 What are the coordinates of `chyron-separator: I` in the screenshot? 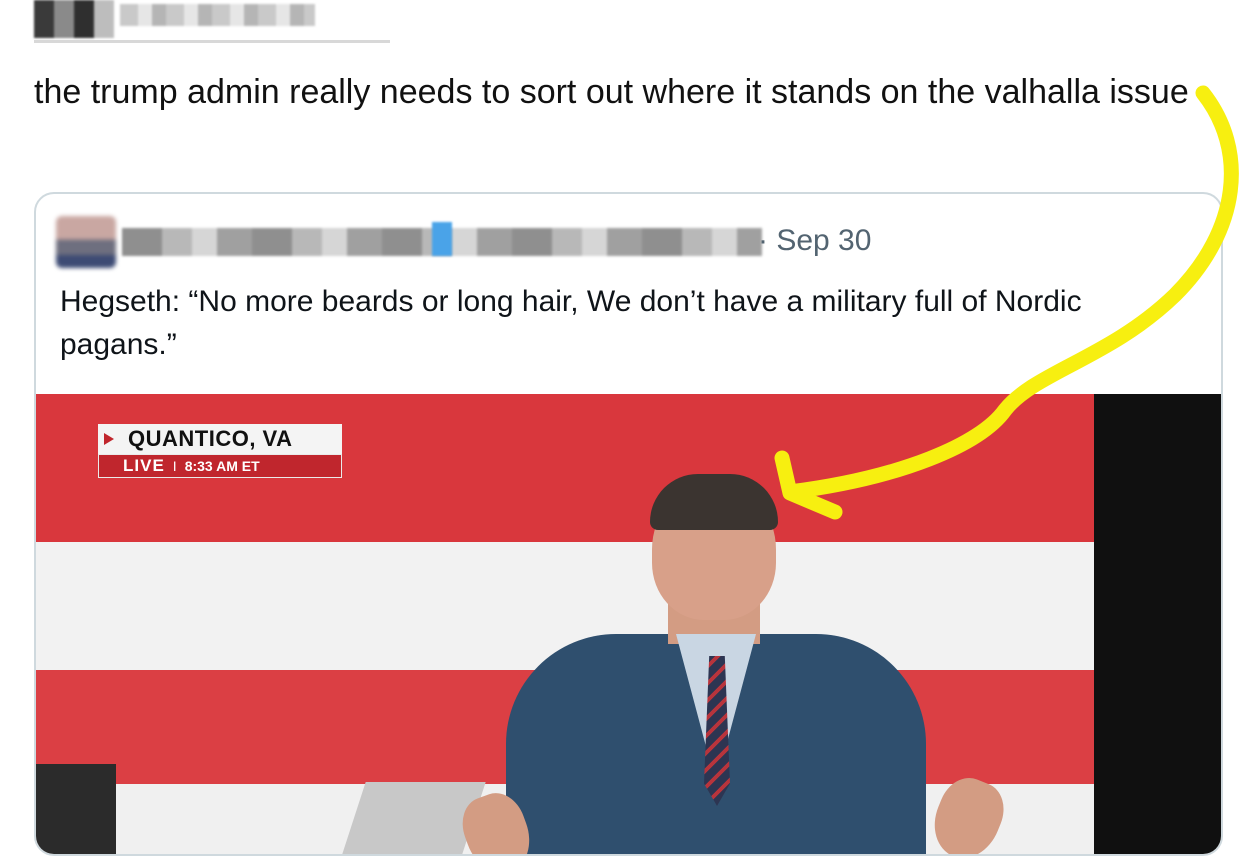 It's located at (174, 466).